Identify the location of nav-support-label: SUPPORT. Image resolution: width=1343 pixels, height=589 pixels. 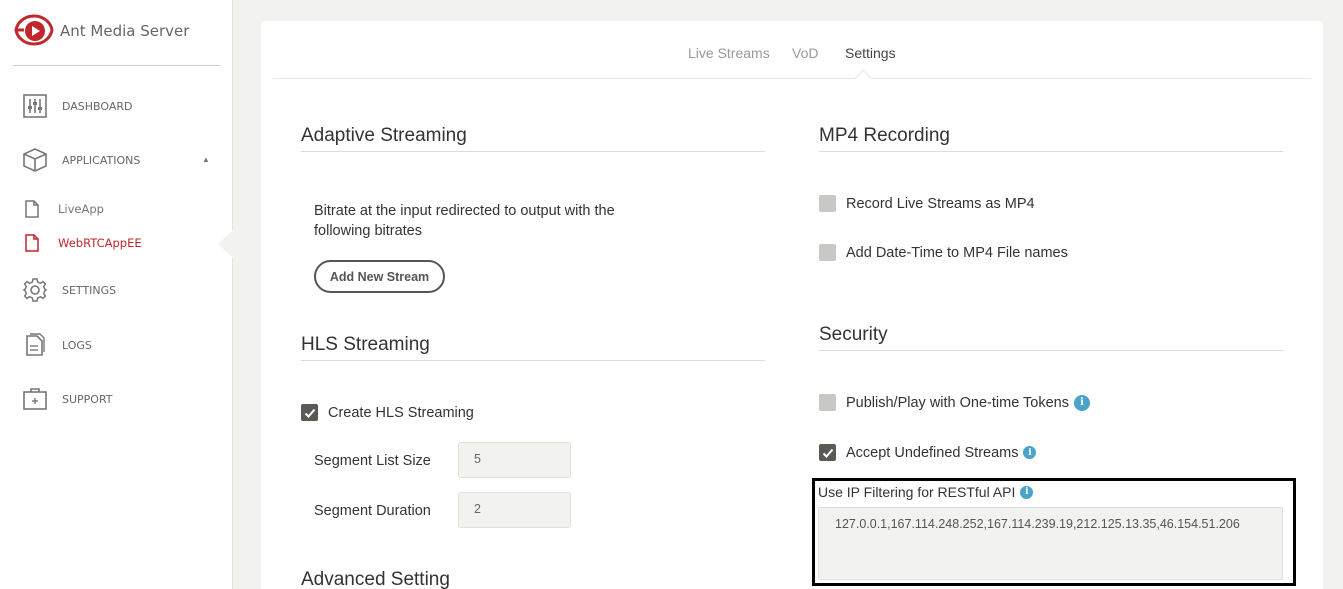
(87, 399).